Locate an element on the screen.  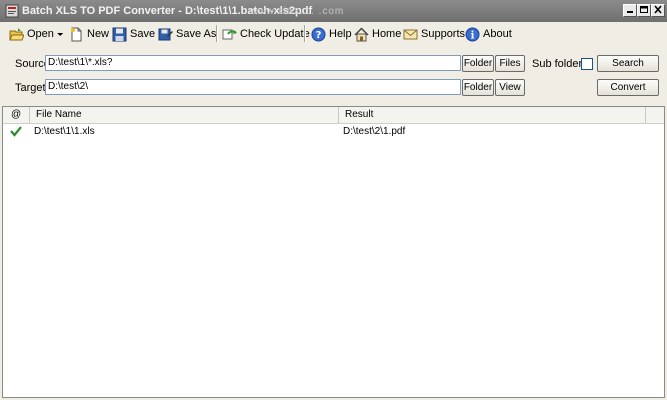
about-button: i About is located at coordinates (488, 34).